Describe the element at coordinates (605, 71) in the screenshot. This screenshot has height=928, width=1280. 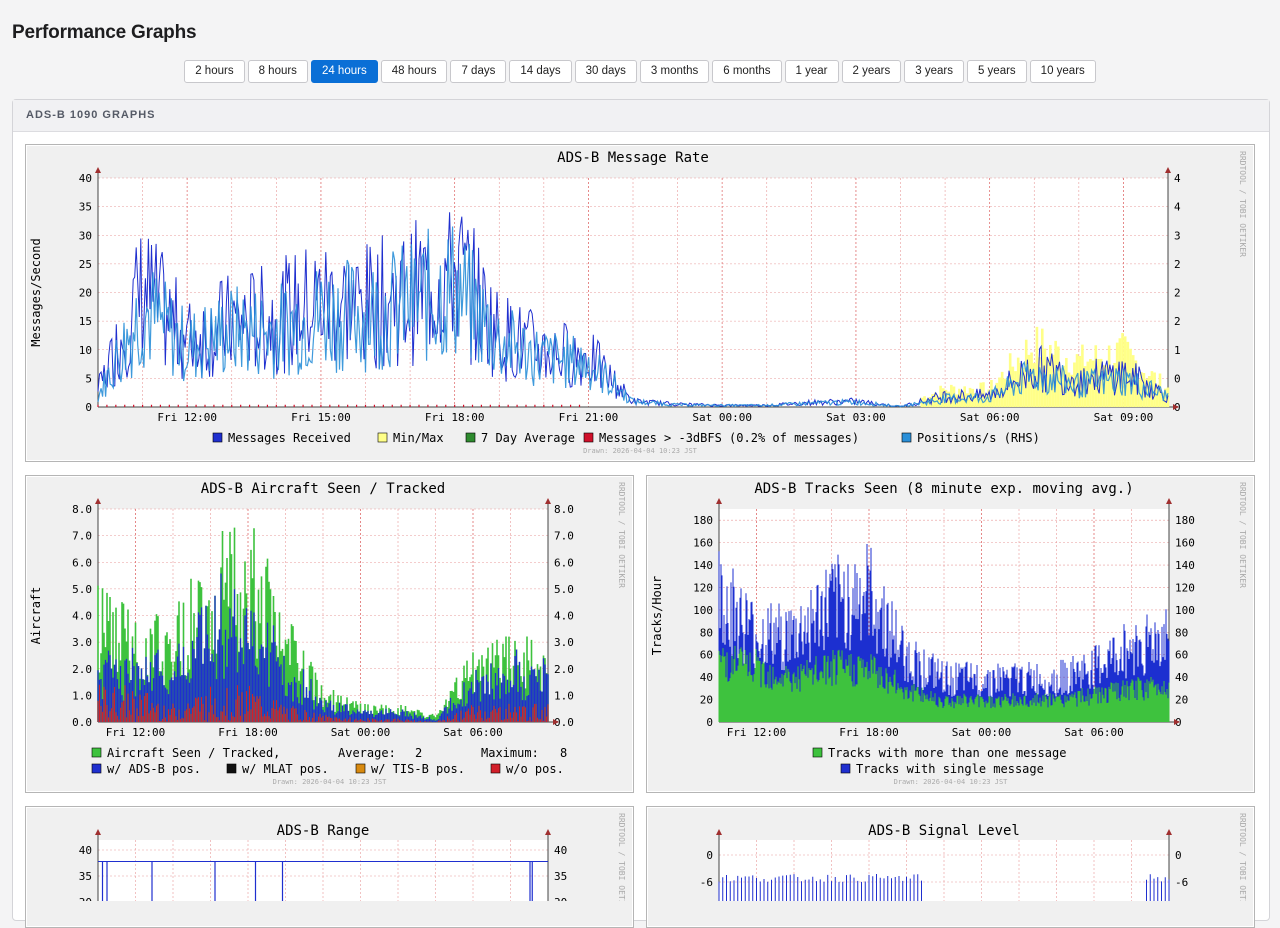
I see `range-button-30-days: 30 days` at that location.